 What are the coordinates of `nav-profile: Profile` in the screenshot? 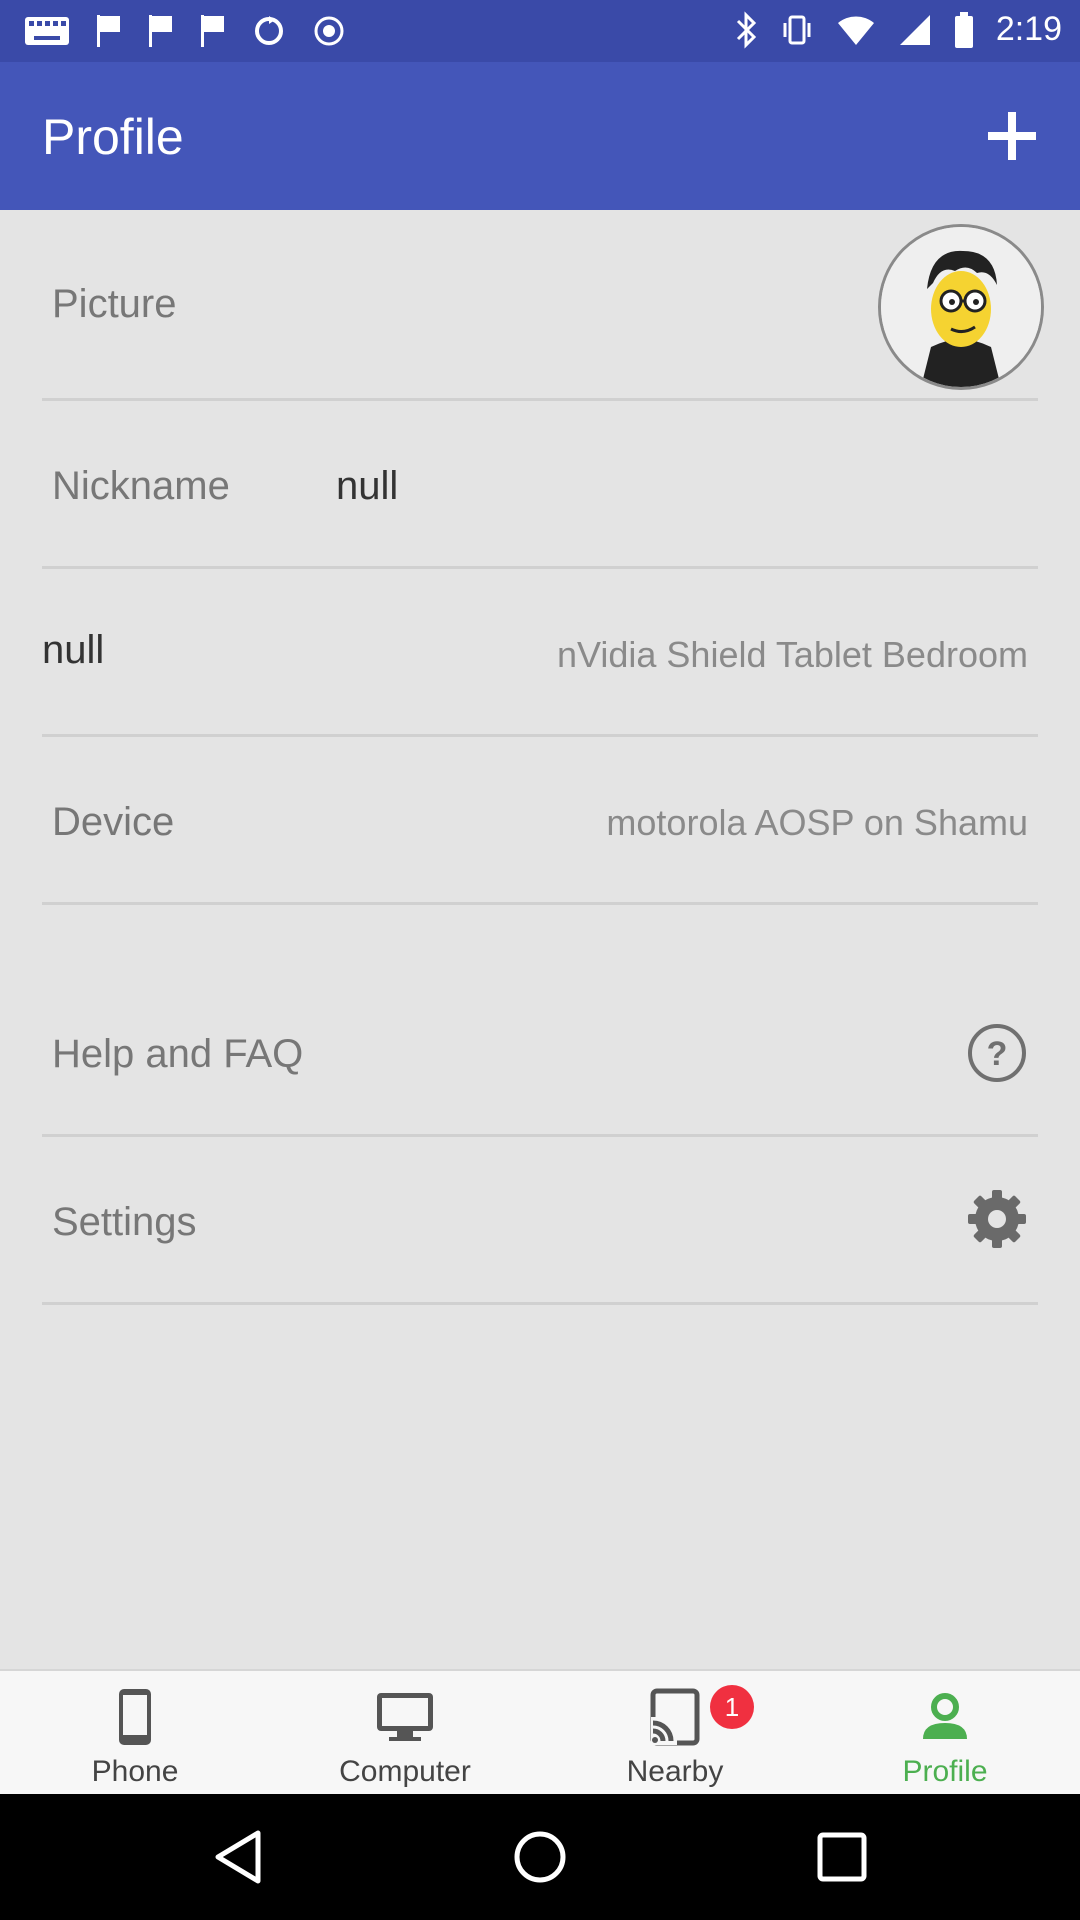 It's located at (945, 1733).